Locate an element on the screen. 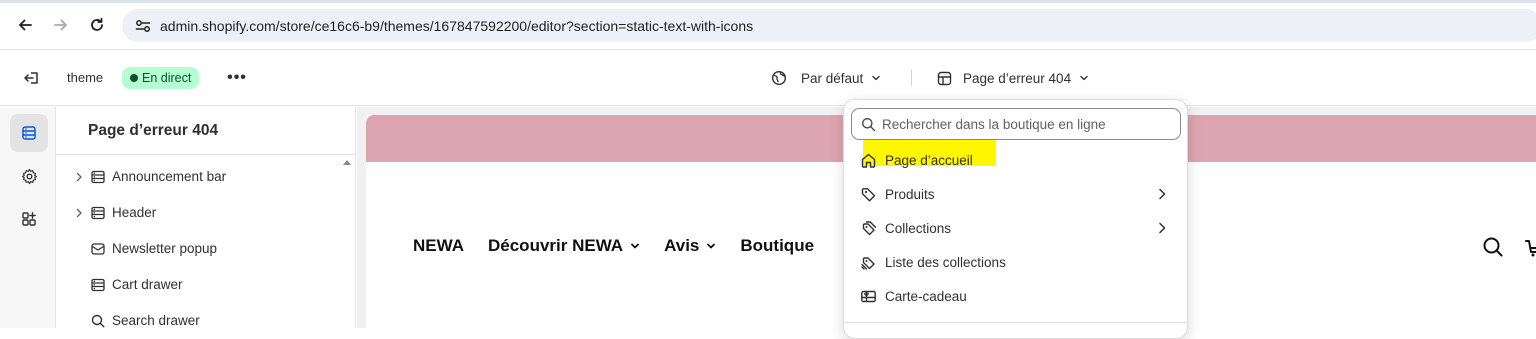  home-icon is located at coordinates (868, 160).